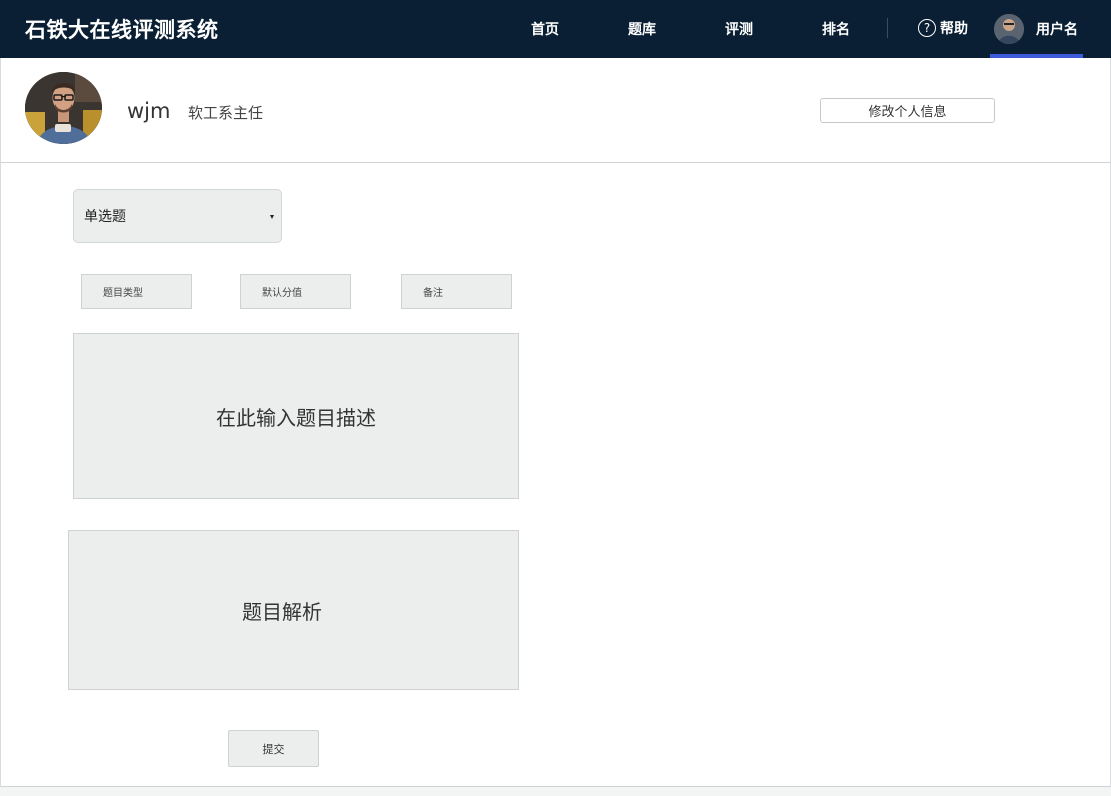  What do you see at coordinates (1009, 29) in the screenshot?
I see `user-avatar` at bounding box center [1009, 29].